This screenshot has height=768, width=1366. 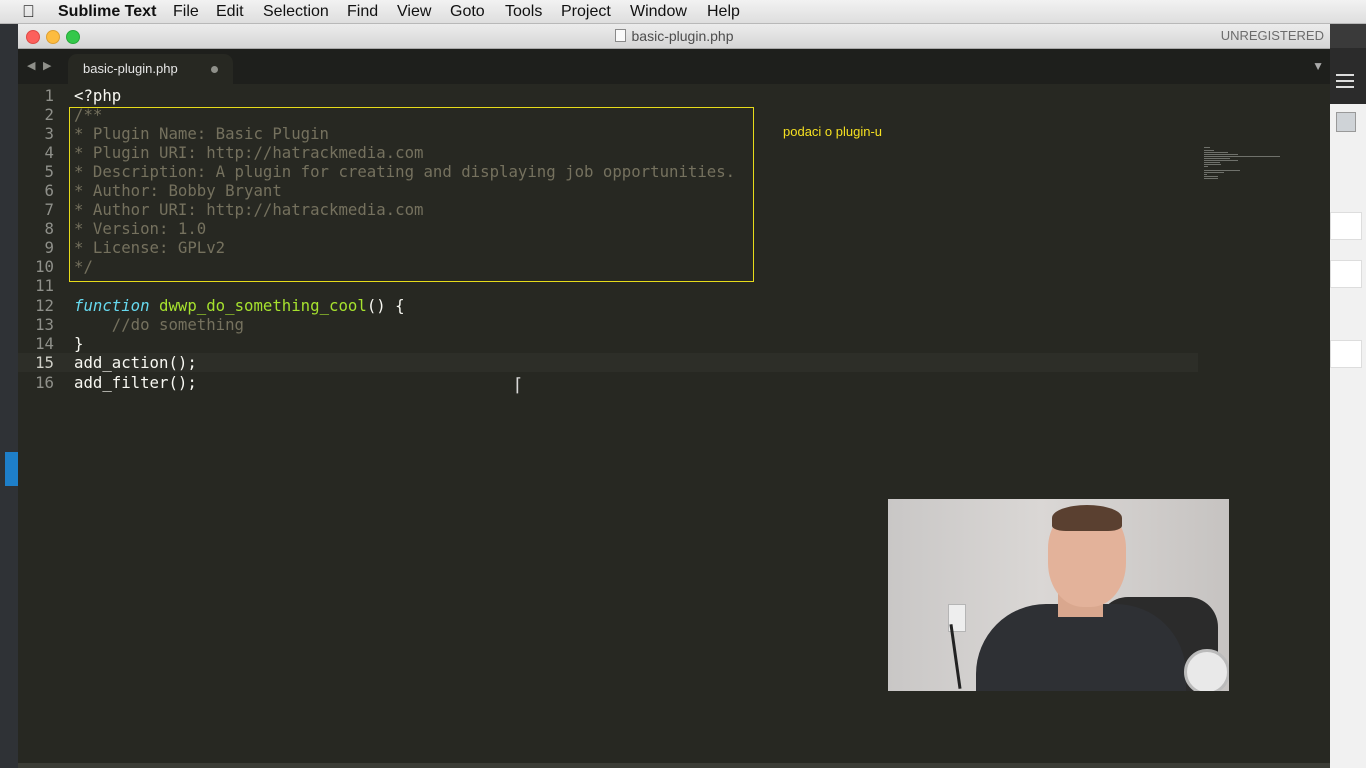 What do you see at coordinates (31, 65) in the screenshot?
I see `triangle-left-icon: ◀` at bounding box center [31, 65].